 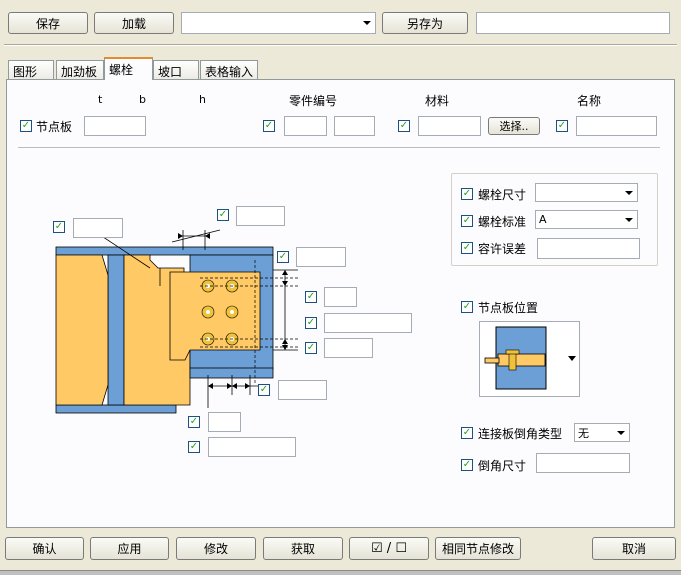 What do you see at coordinates (80, 69) in the screenshot?
I see `tab-stiffener: 加劲板` at bounding box center [80, 69].